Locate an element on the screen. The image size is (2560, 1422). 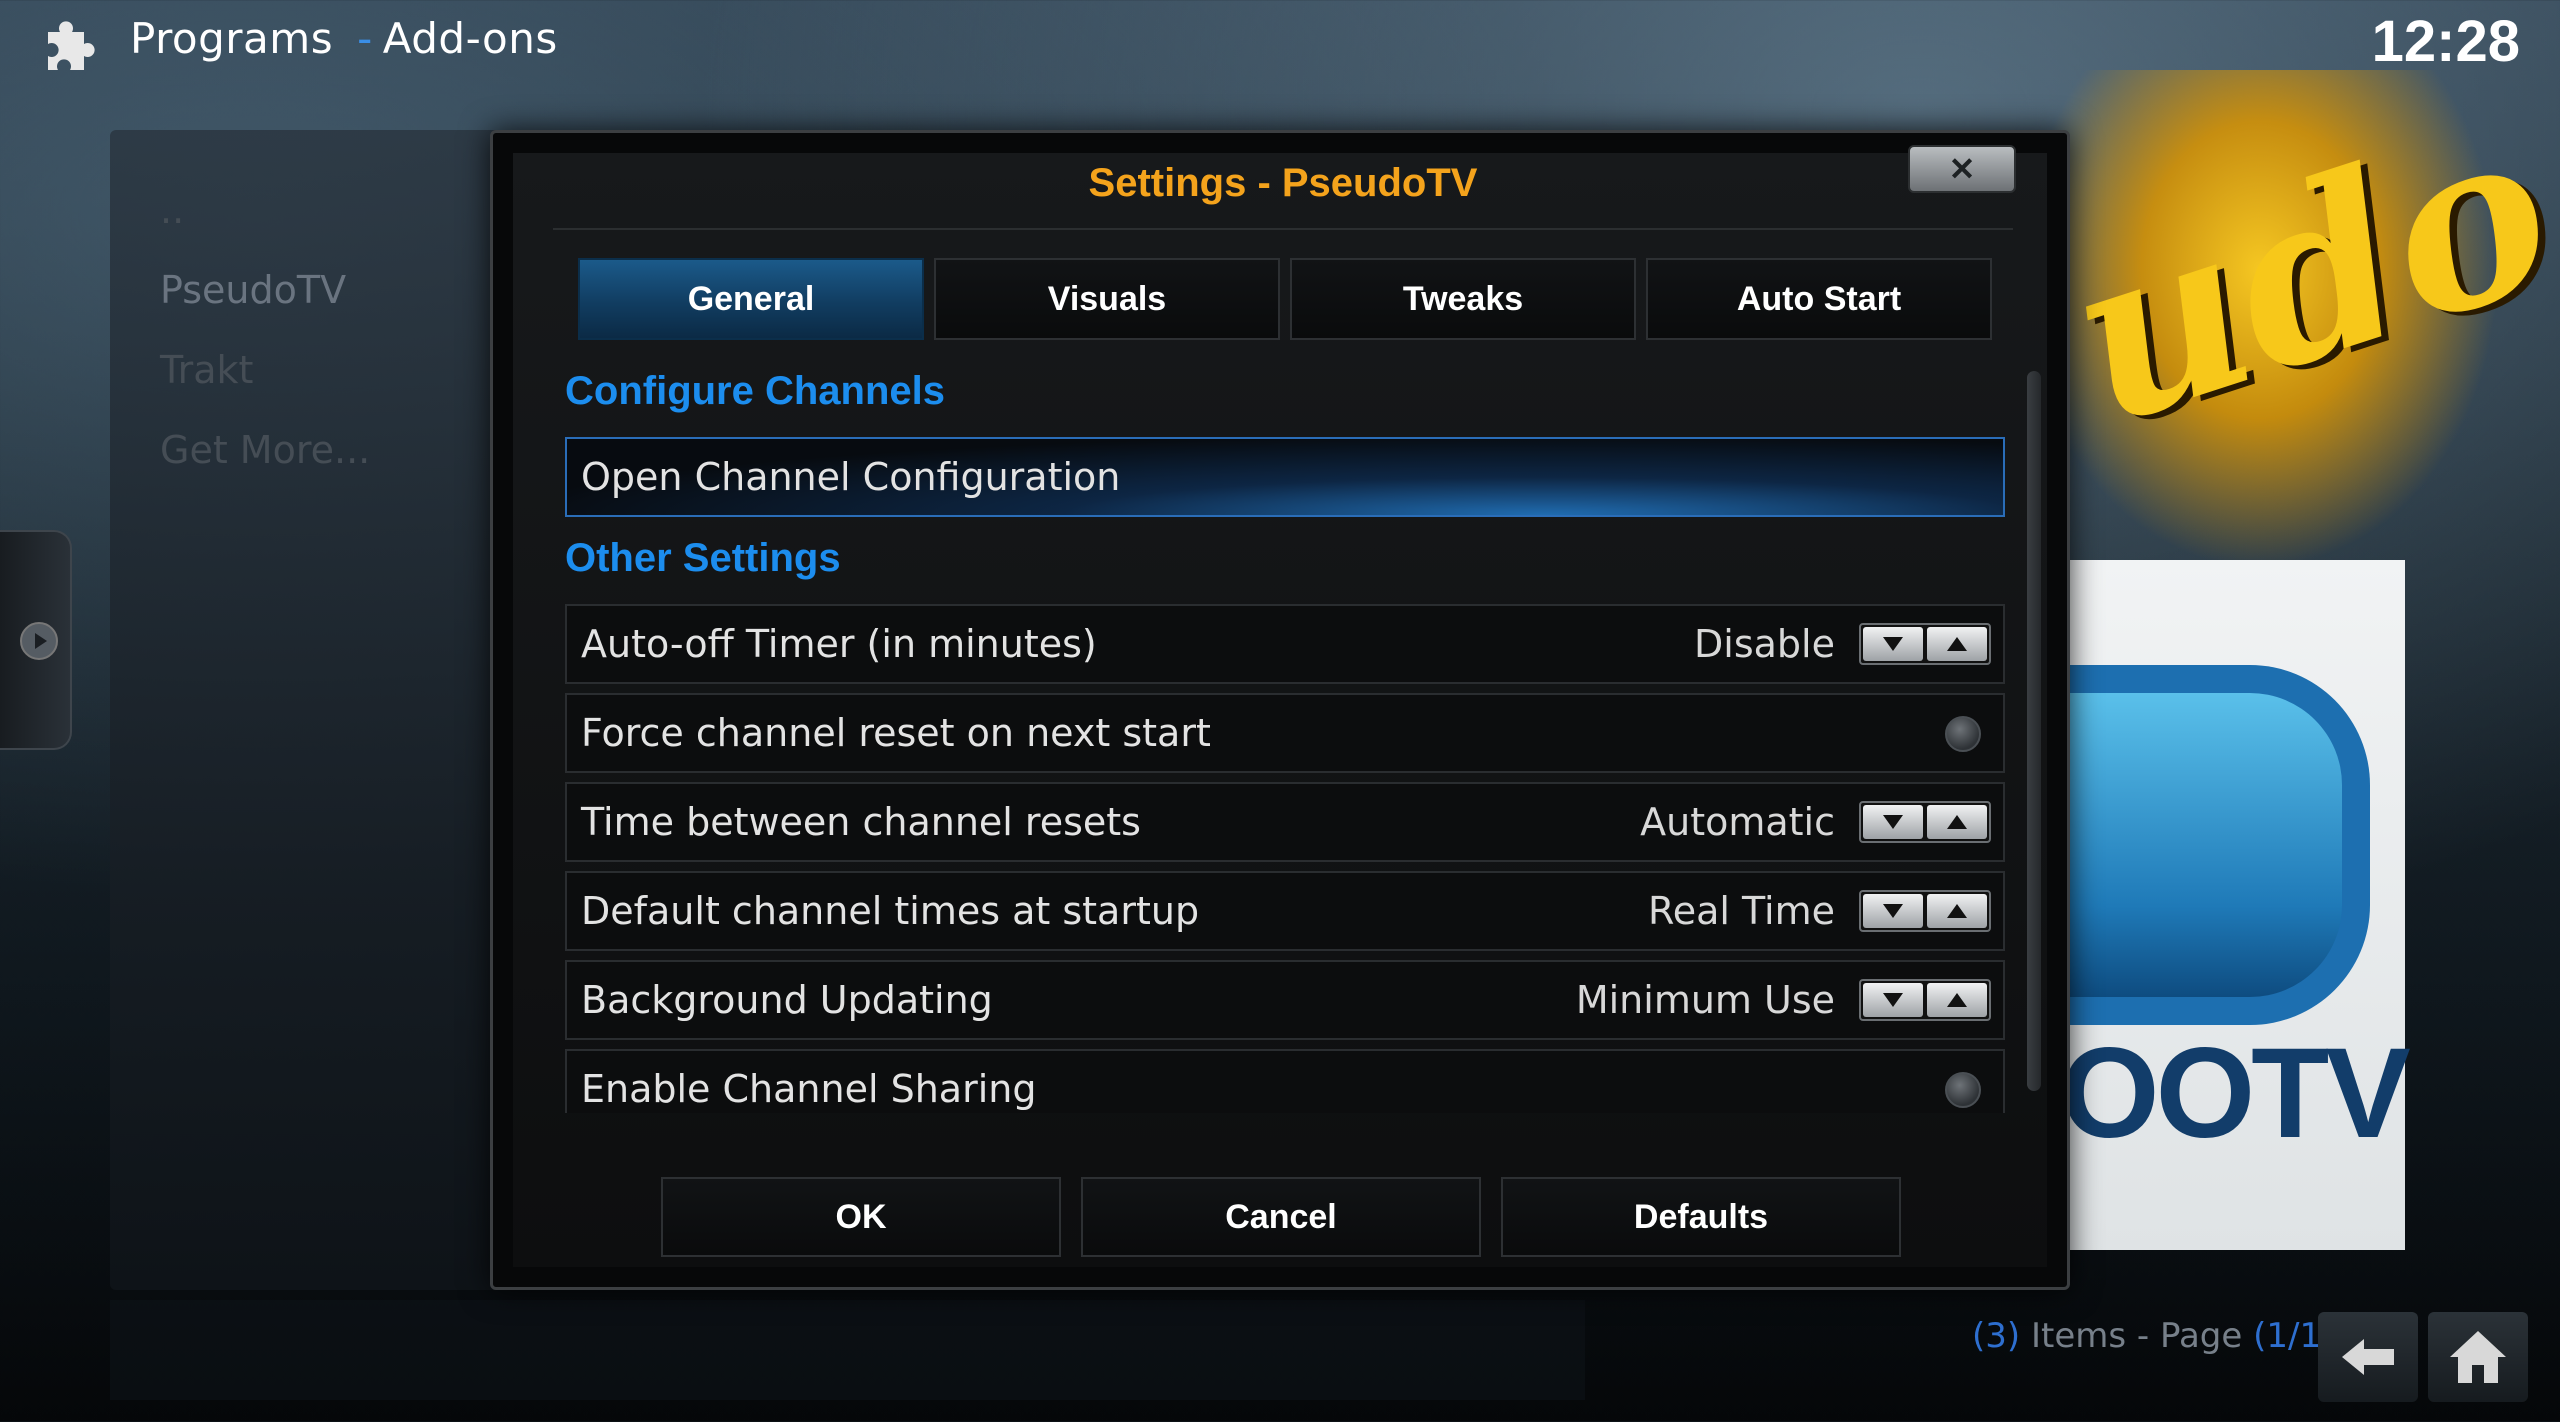
home-icon is located at coordinates (2478, 1357).